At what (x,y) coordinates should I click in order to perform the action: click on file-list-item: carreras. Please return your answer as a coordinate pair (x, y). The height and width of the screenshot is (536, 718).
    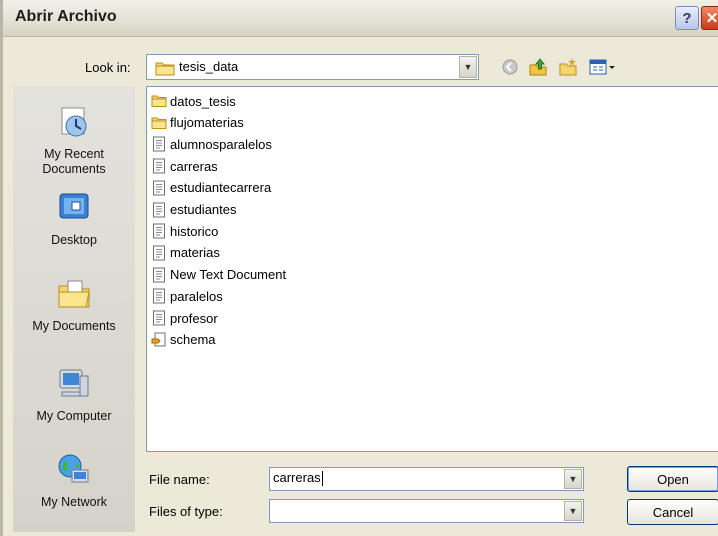
    Looking at the image, I should click on (184, 166).